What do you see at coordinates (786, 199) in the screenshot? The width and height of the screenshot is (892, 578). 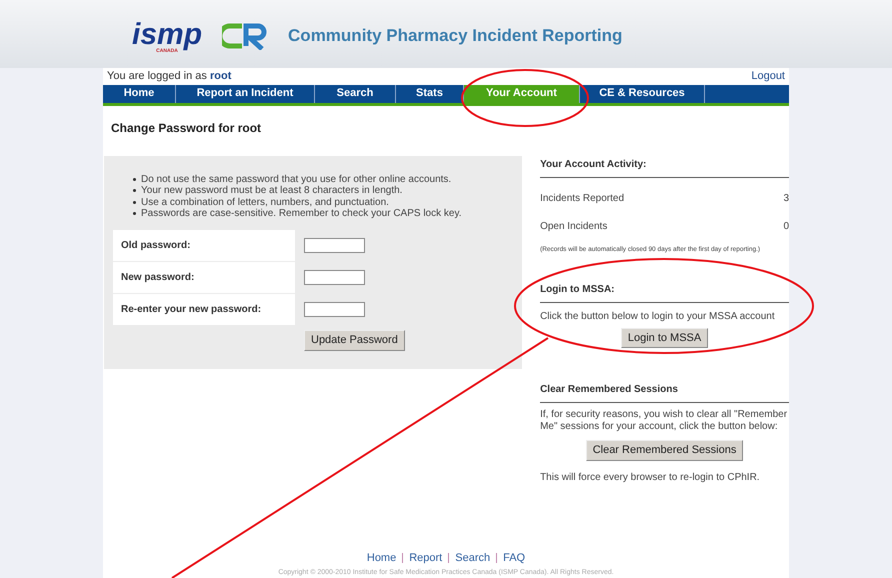 I see `activity-value: 3` at bounding box center [786, 199].